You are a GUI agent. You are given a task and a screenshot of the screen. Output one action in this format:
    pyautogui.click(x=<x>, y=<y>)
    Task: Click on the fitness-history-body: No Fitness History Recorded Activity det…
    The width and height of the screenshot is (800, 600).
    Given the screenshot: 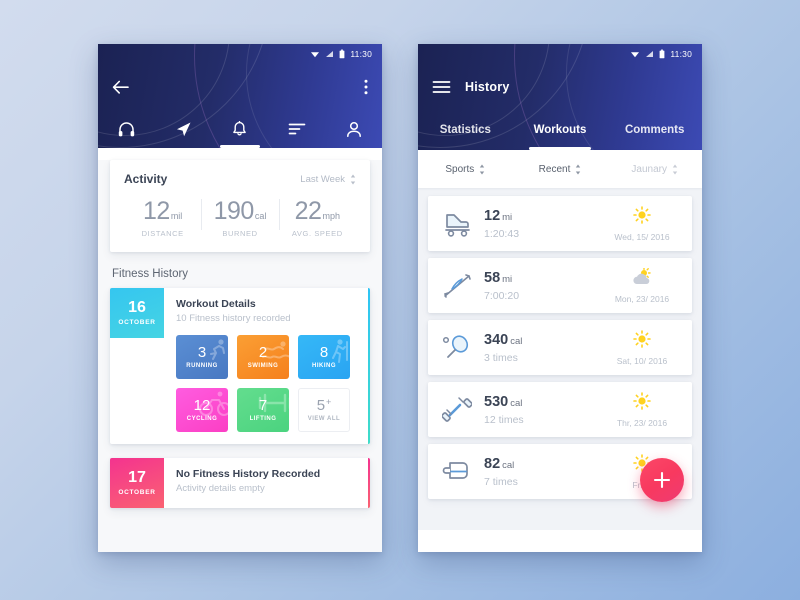 What is the action you would take?
    pyautogui.click(x=267, y=483)
    